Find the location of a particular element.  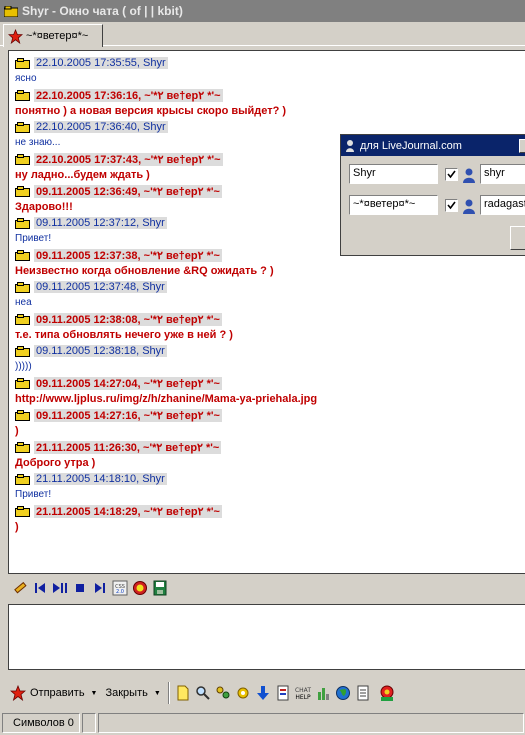

stop-icon is located at coordinates (80, 588).